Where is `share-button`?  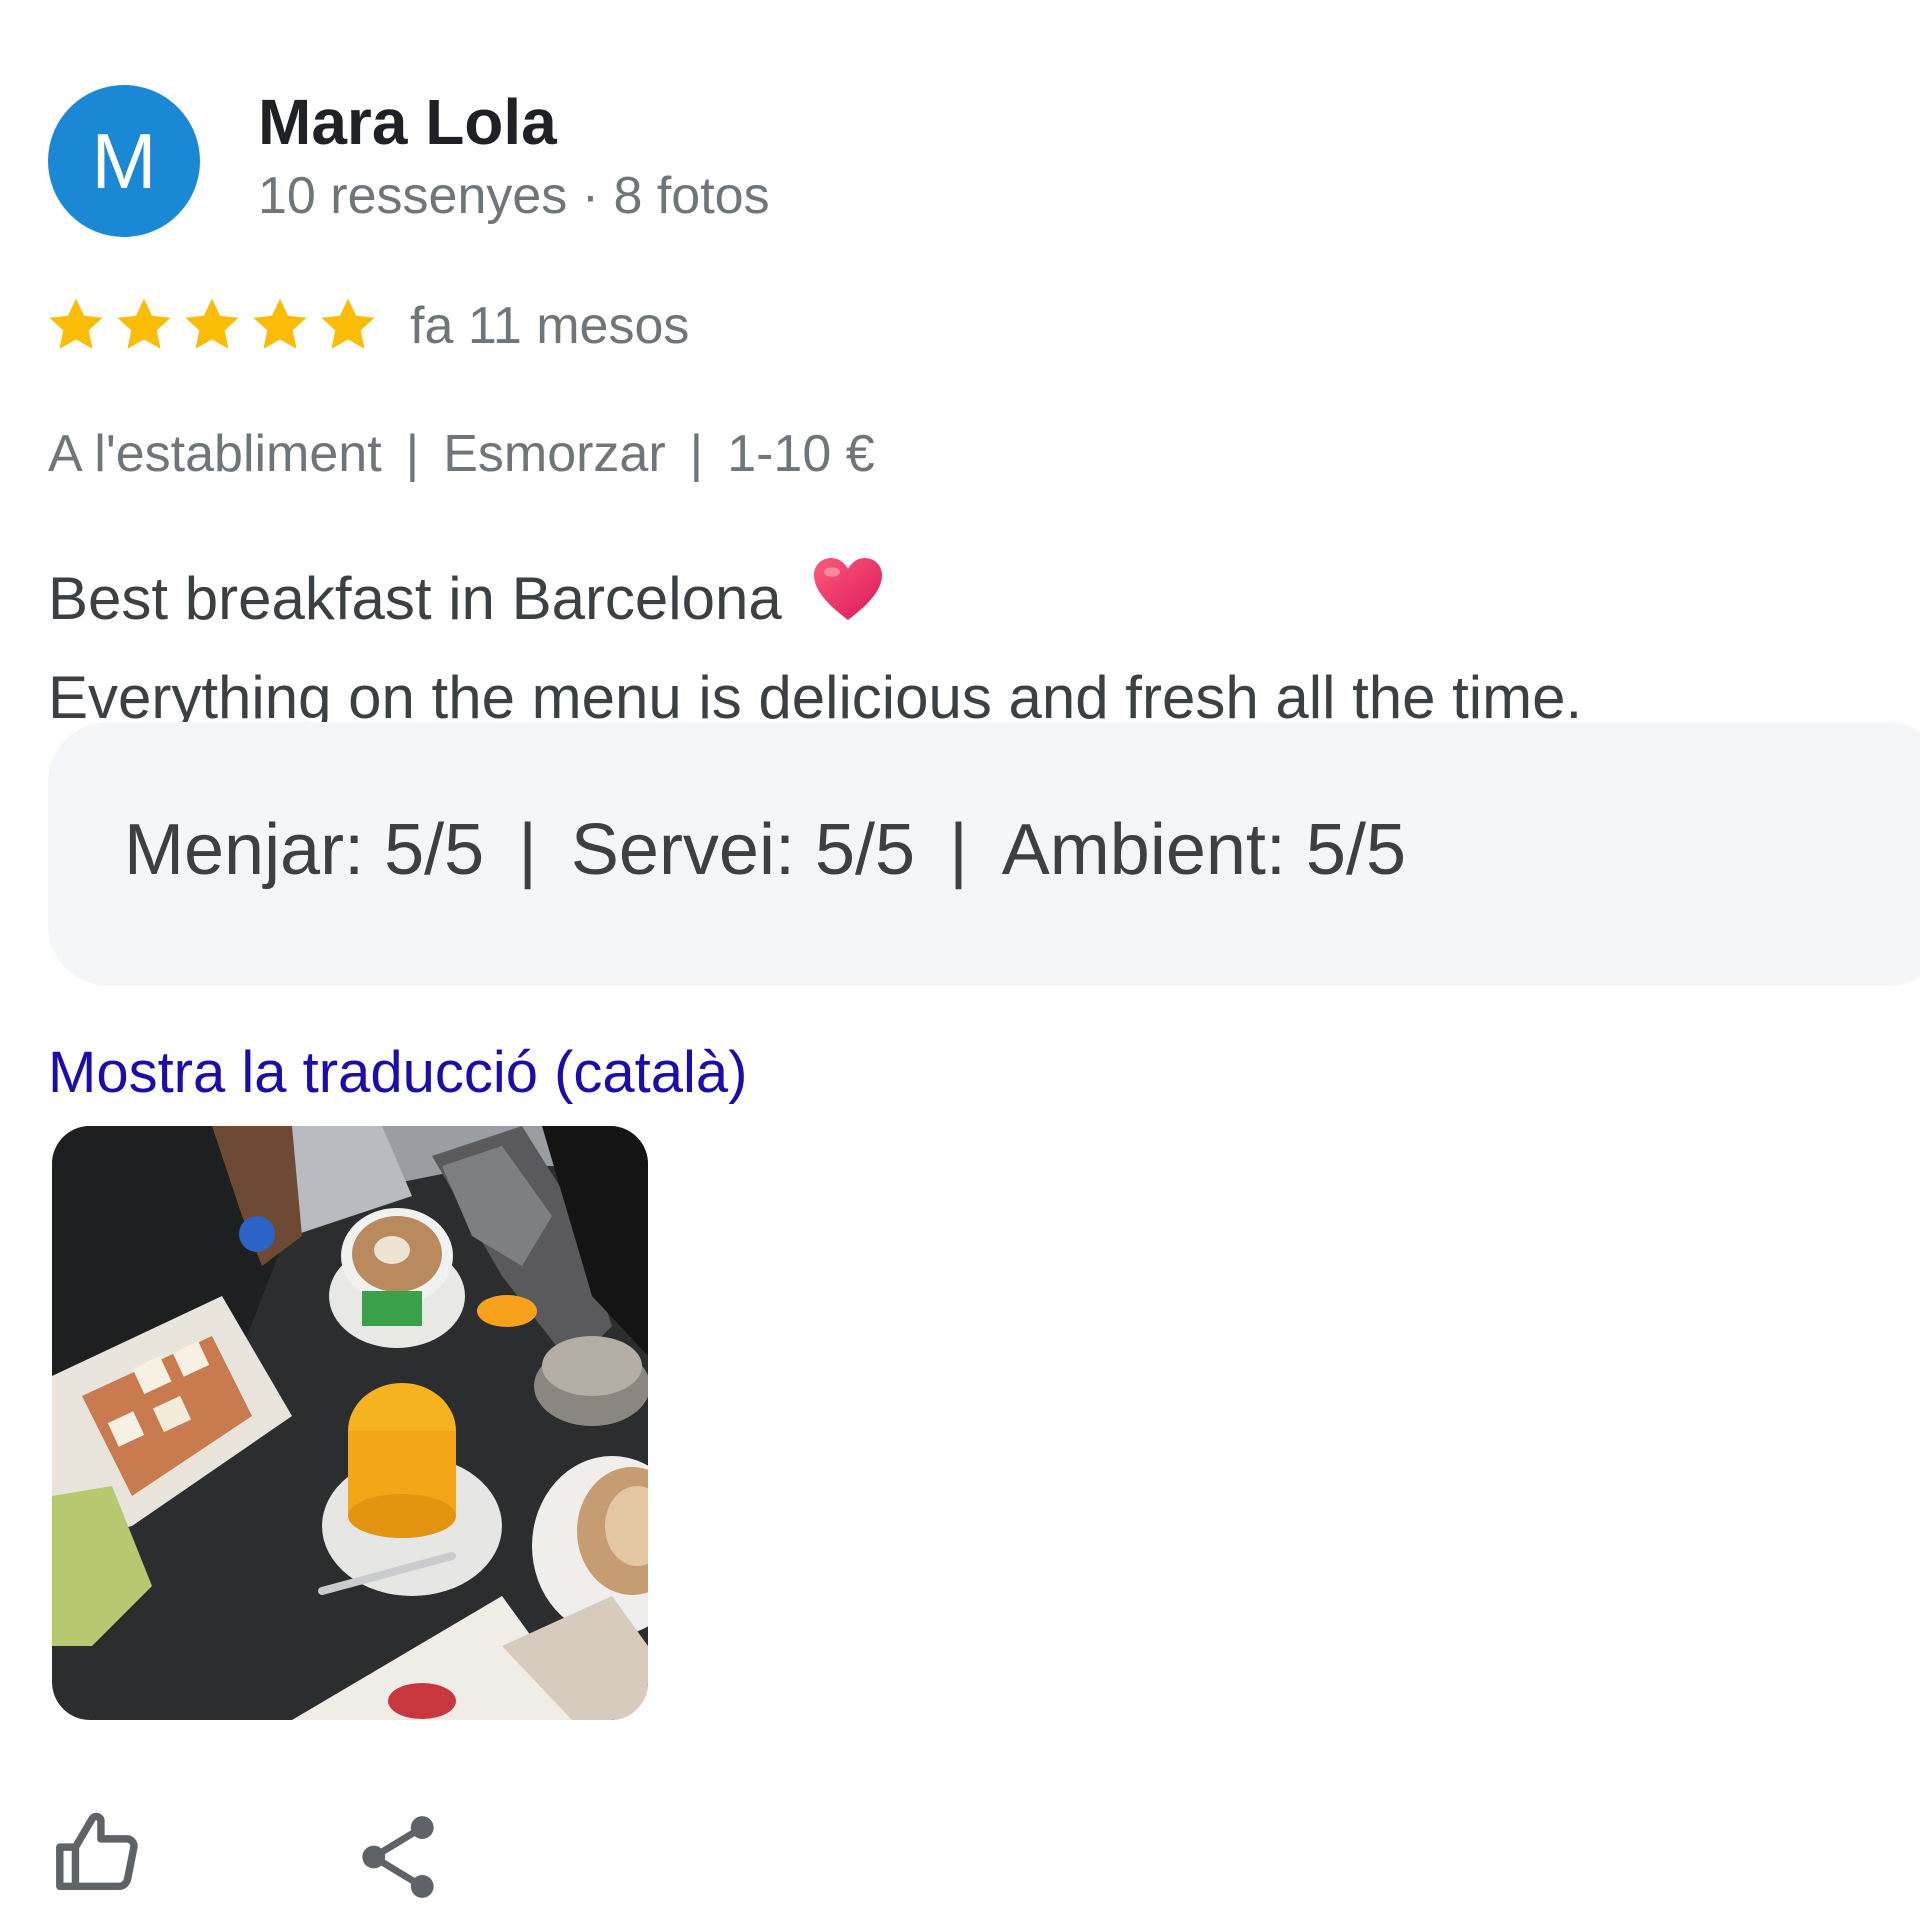
share-button is located at coordinates (398, 1857).